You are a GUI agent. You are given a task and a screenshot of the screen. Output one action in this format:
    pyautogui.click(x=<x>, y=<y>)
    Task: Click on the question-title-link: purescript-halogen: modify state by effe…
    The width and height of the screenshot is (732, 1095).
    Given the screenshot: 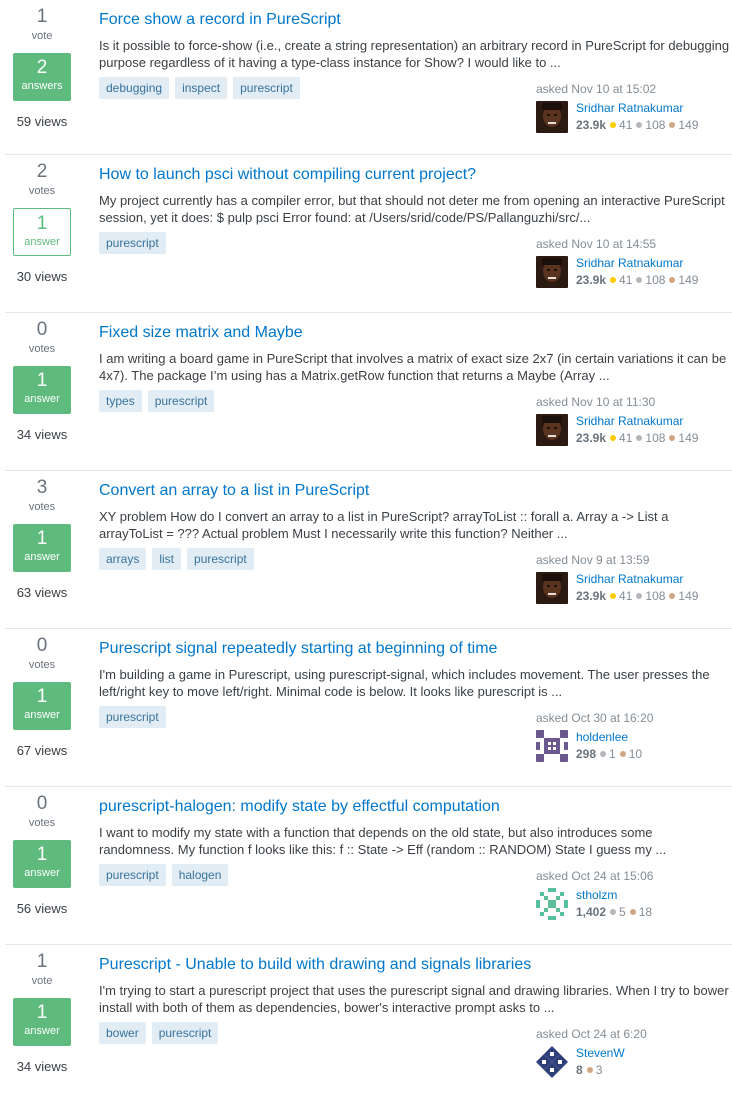 What is the action you would take?
    pyautogui.click(x=299, y=807)
    